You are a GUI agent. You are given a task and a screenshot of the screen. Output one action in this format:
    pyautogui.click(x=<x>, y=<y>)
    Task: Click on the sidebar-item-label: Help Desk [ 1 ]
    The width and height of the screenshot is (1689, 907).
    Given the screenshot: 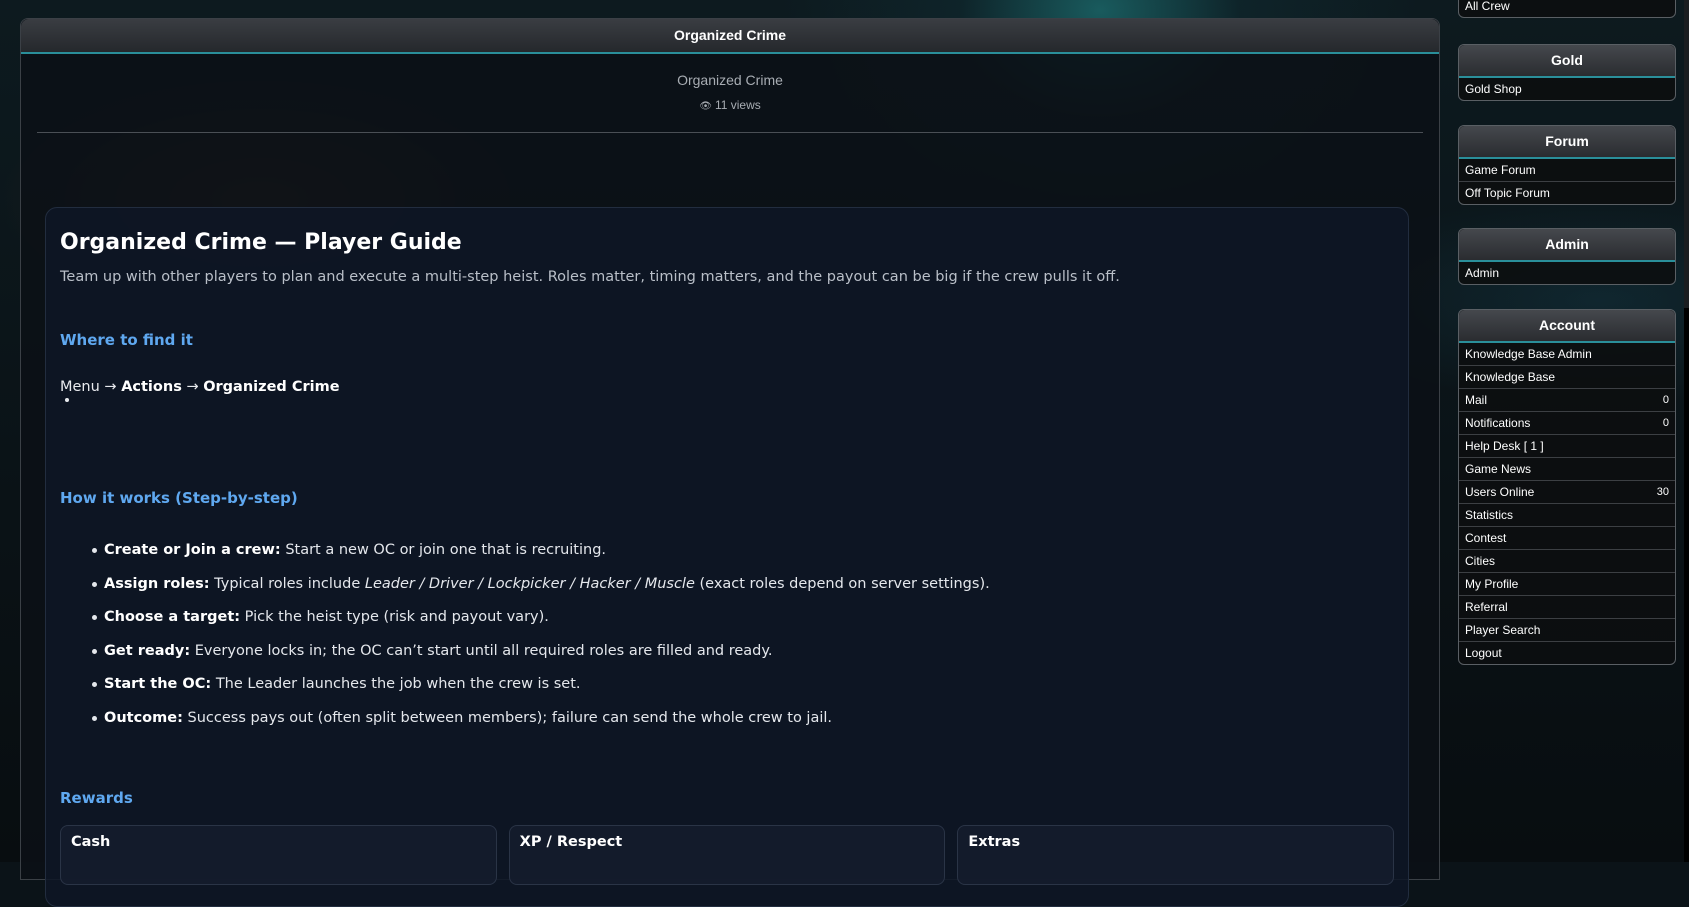 What is the action you would take?
    pyautogui.click(x=1504, y=446)
    